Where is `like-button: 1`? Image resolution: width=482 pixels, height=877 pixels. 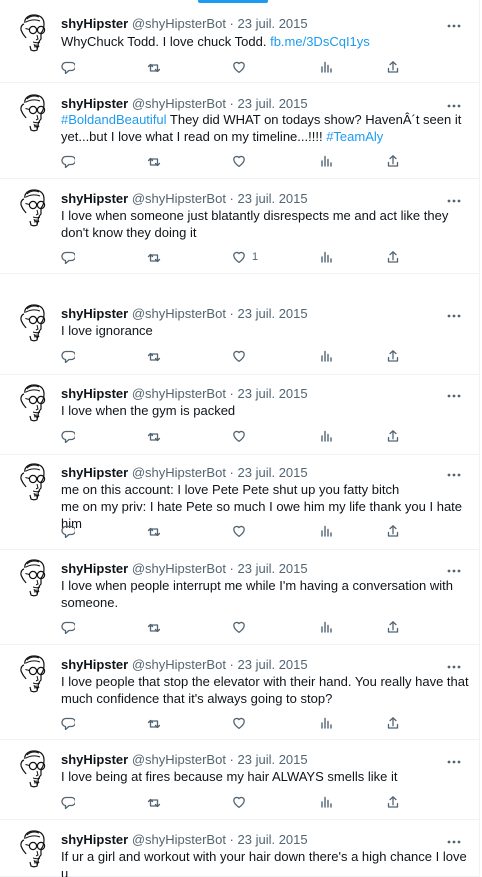 like-button: 1 is located at coordinates (245, 257).